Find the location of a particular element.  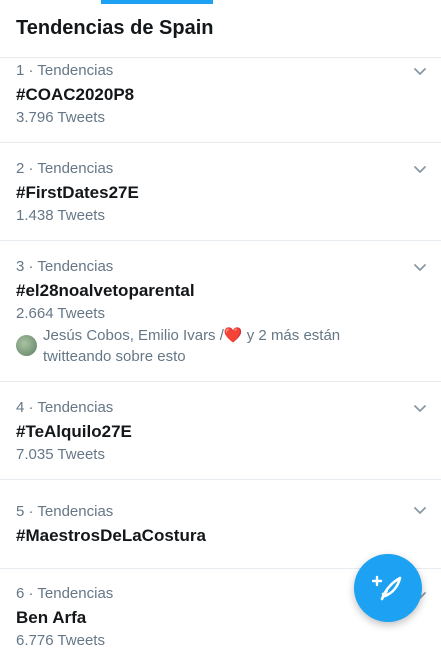

trend-rank-label: 4 · Tendencias is located at coordinates (65, 407).